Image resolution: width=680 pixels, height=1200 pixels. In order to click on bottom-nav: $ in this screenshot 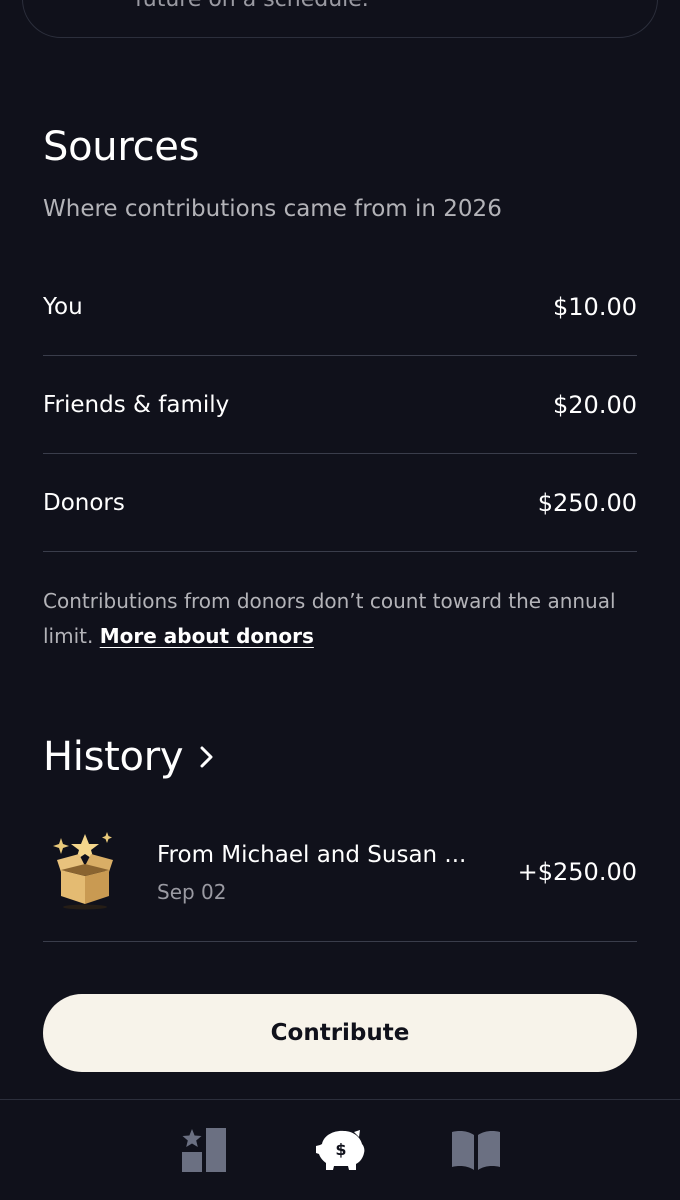, I will do `click(340, 1149)`.